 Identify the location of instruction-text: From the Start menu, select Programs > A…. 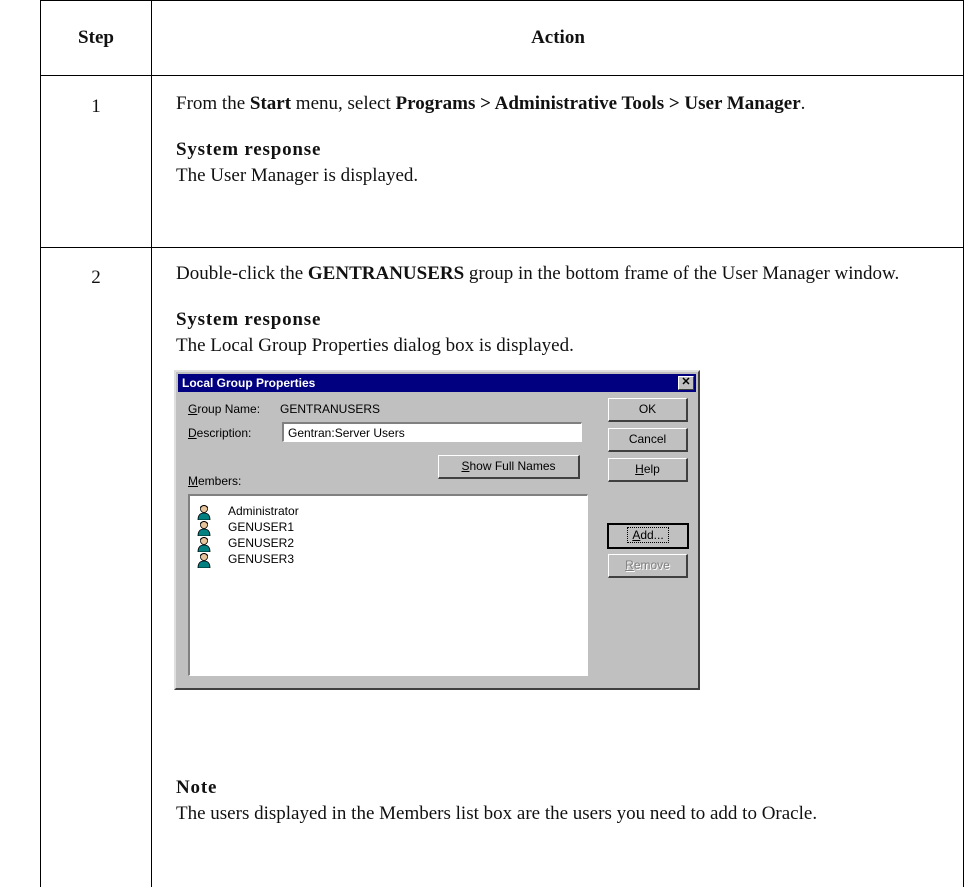
(491, 103).